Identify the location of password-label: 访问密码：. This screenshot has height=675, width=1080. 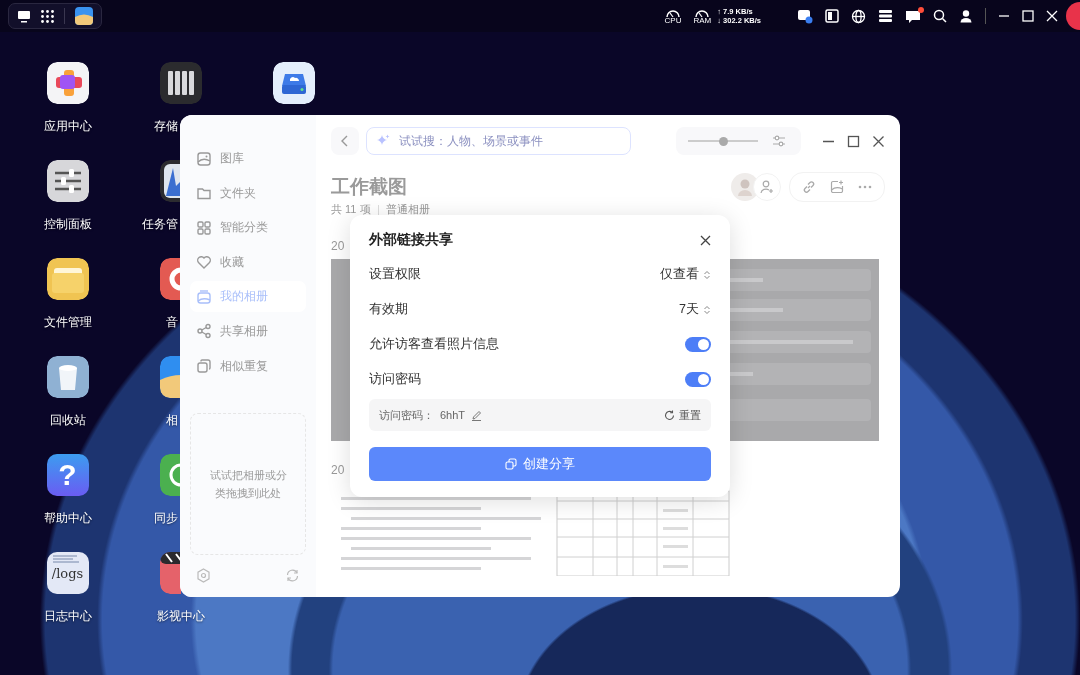
(406, 415).